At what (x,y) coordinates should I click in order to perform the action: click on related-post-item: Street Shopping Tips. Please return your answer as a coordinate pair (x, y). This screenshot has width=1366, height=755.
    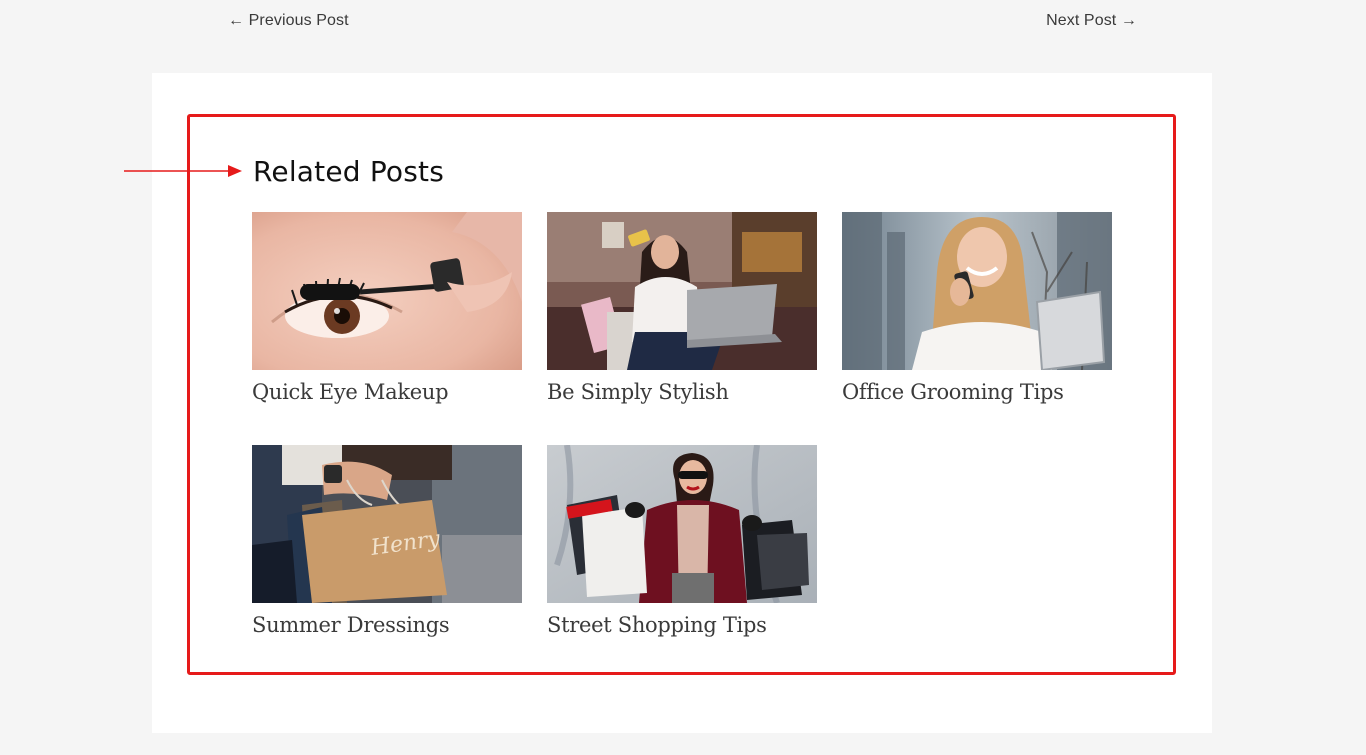
    Looking at the image, I should click on (682, 541).